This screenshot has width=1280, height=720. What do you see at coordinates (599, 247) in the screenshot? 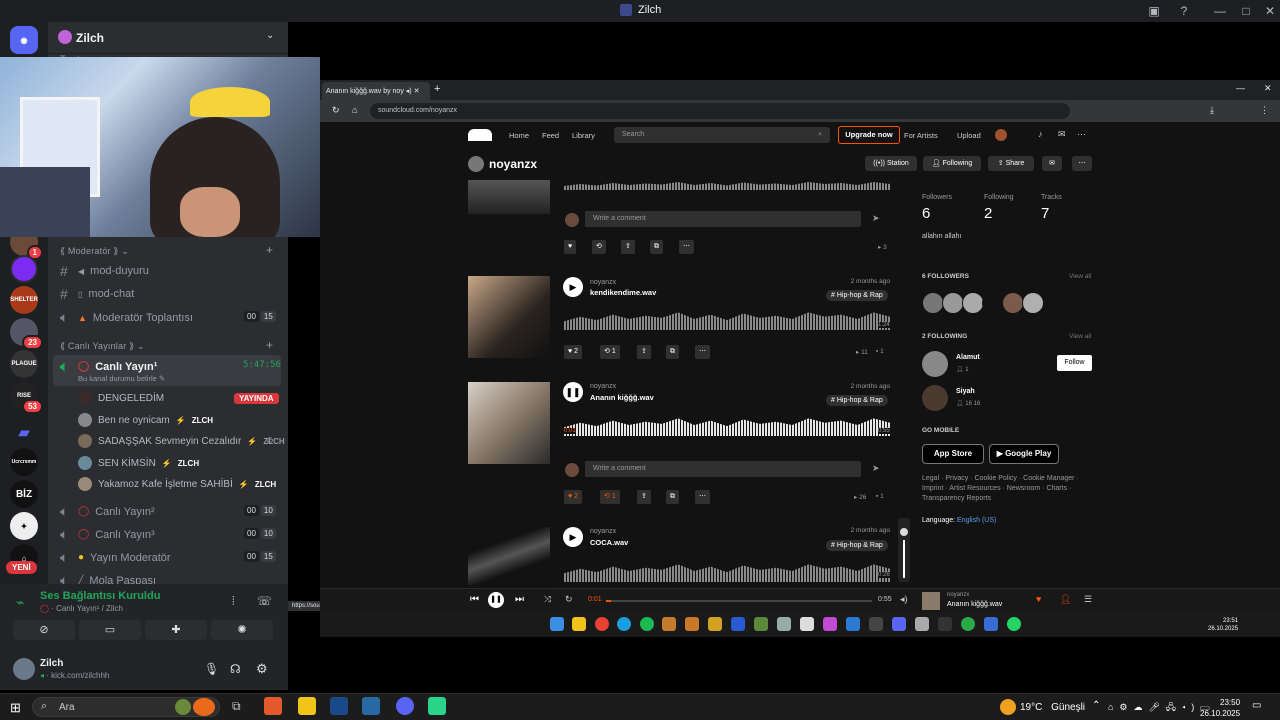
I see `repost-button: ⟲` at bounding box center [599, 247].